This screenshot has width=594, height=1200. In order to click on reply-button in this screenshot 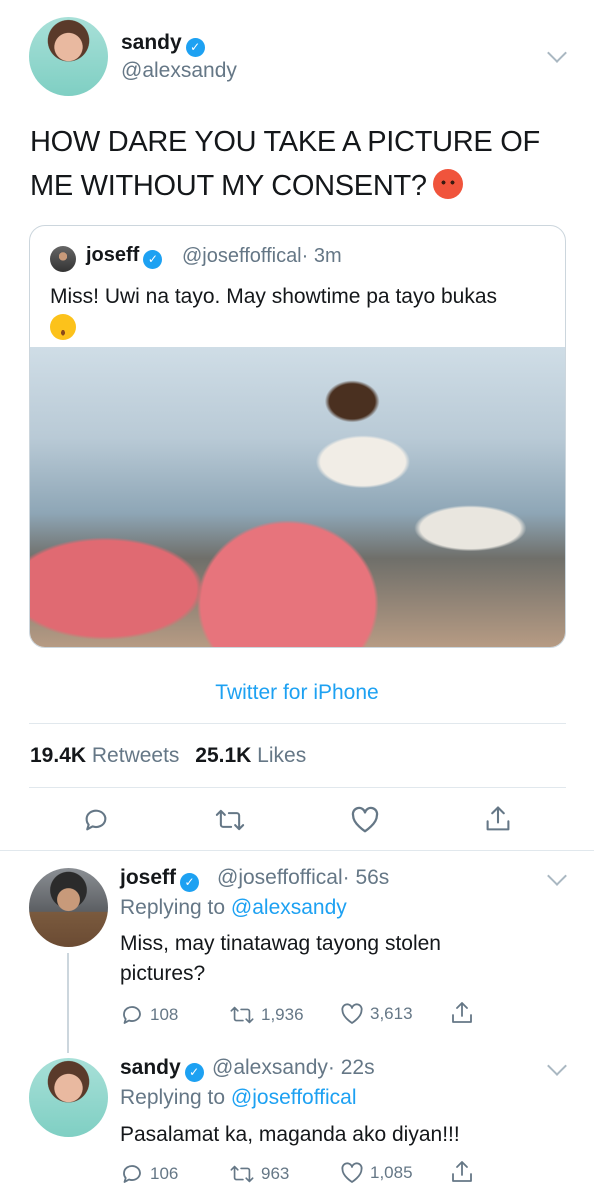, I will do `click(96, 820)`.